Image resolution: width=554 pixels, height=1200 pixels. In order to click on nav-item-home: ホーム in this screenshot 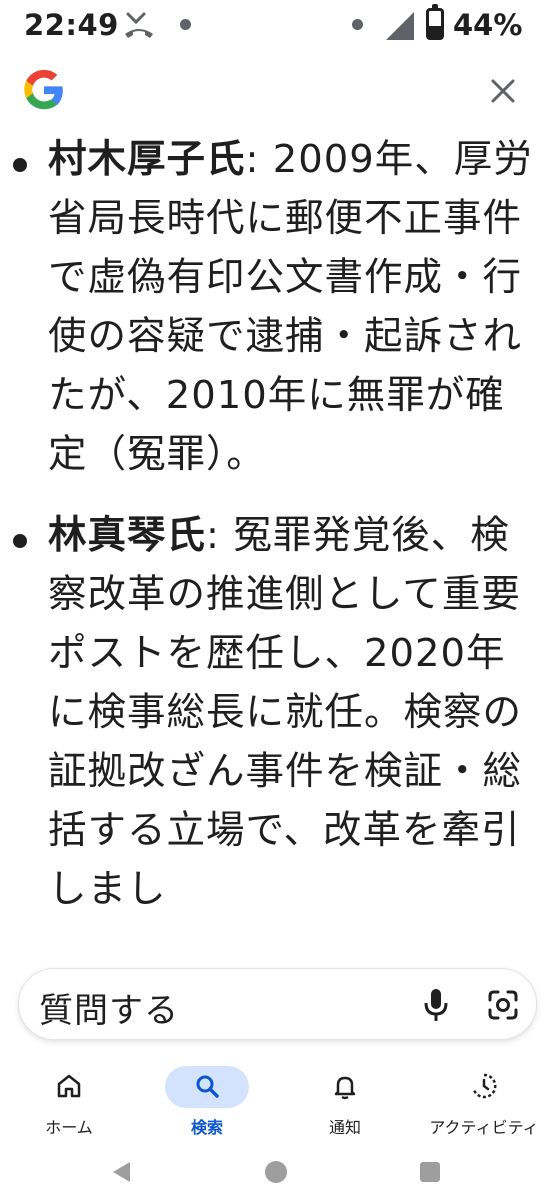, I will do `click(69, 1103)`.